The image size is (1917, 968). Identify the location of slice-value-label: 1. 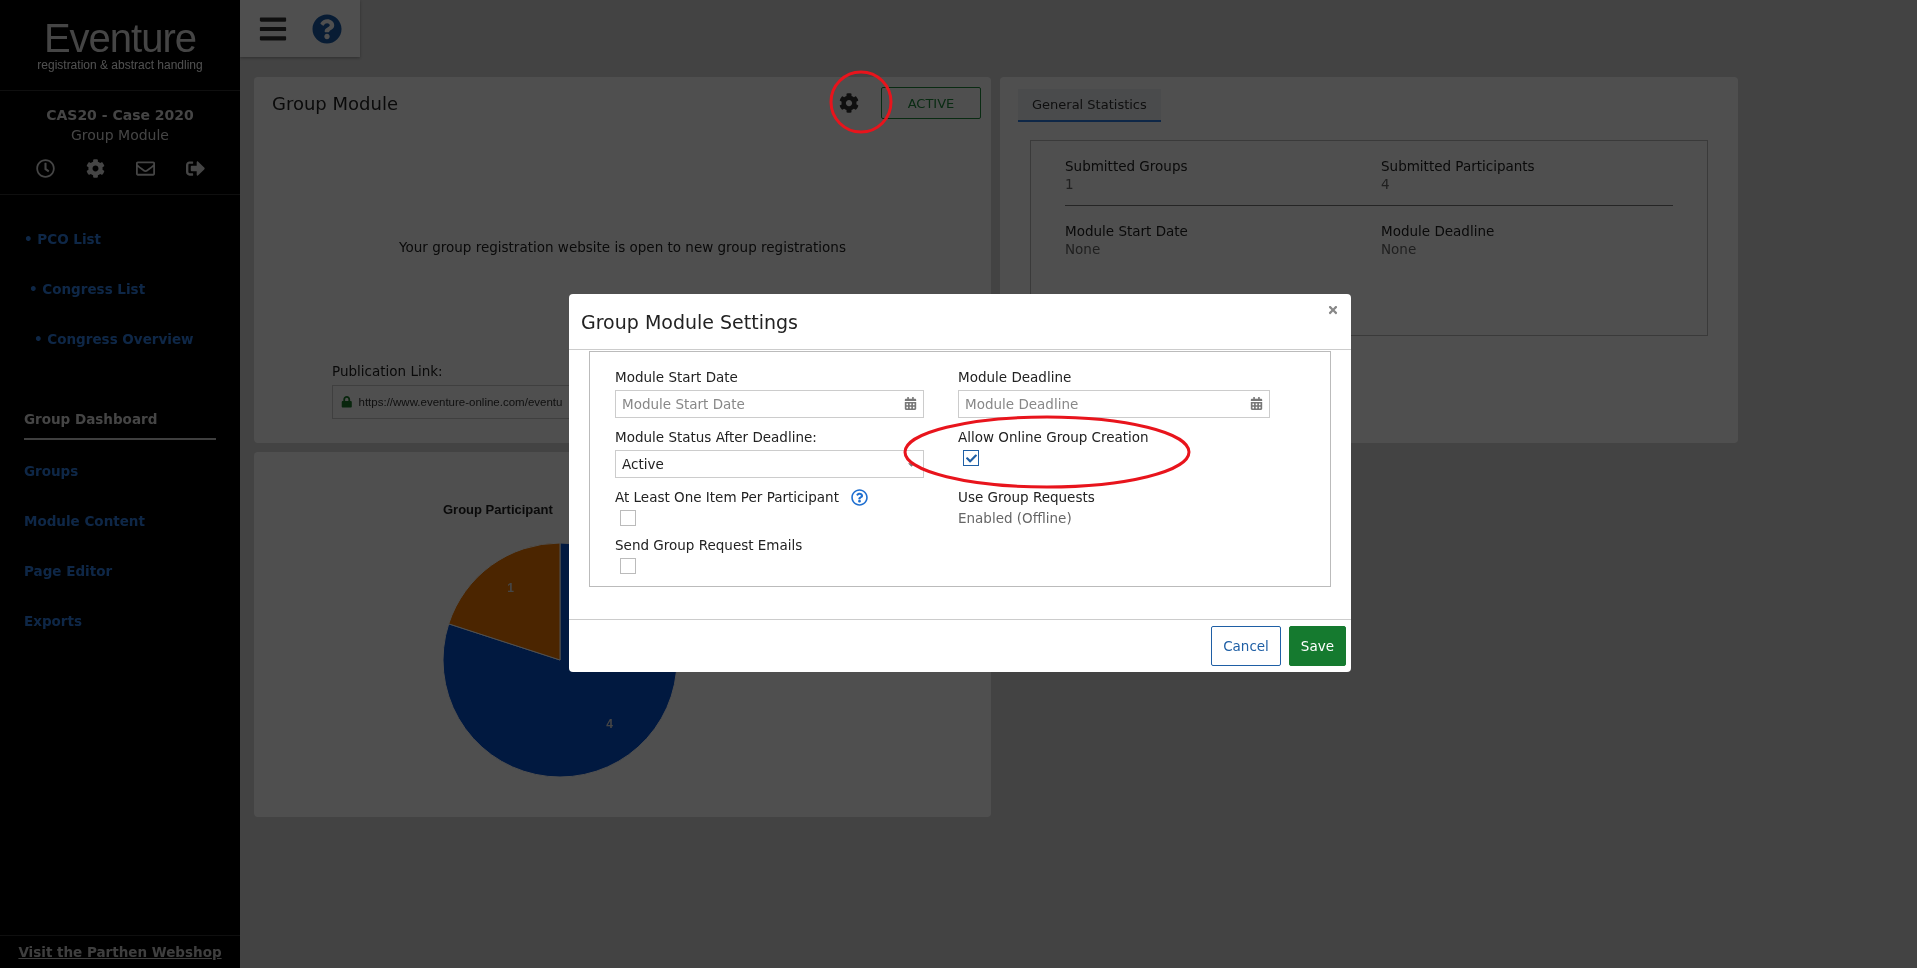
(510, 587).